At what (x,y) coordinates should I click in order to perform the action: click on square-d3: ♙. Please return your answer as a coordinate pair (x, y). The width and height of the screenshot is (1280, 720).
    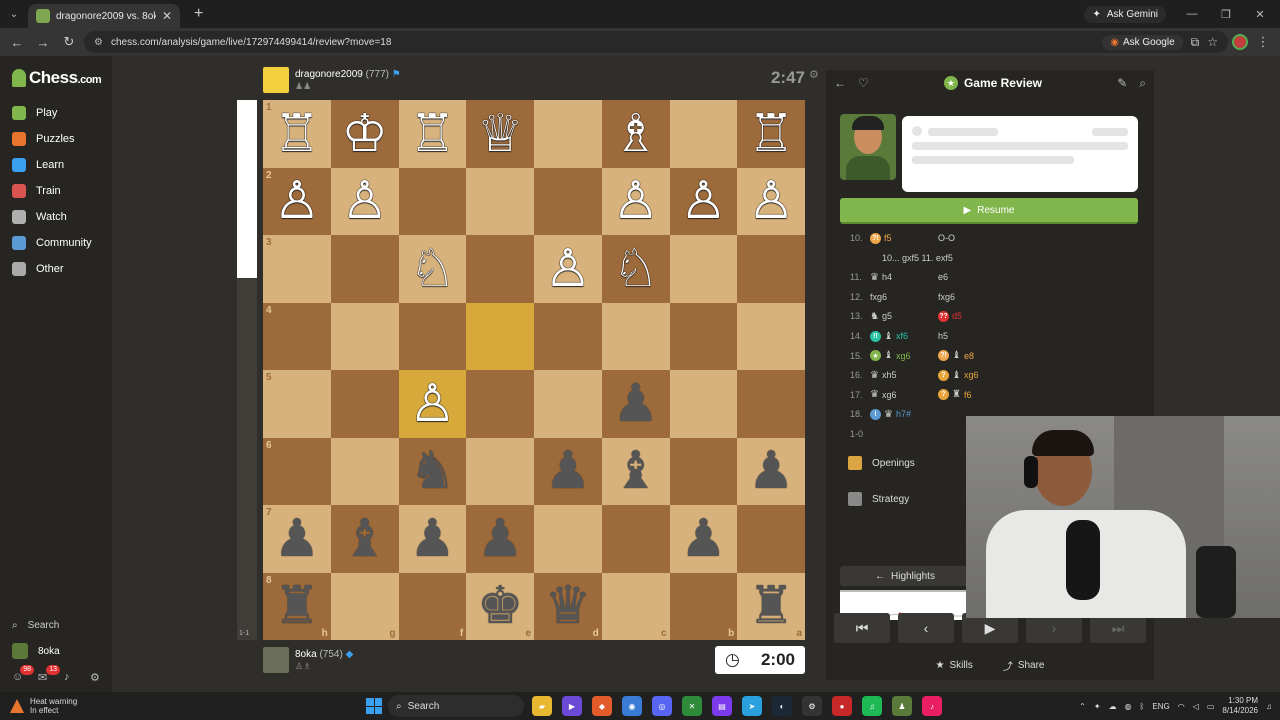
    Looking at the image, I should click on (568, 269).